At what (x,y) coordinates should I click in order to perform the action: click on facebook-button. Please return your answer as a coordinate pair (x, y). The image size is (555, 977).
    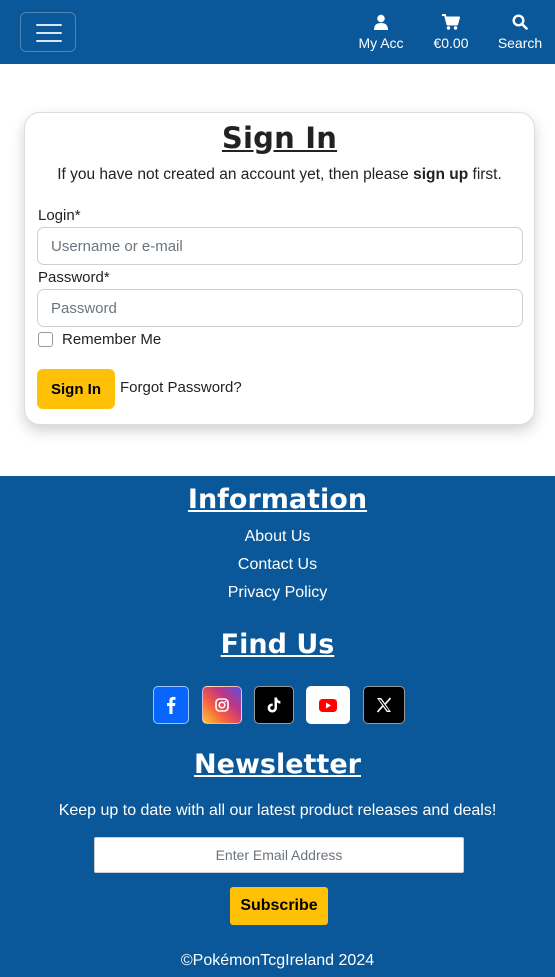
    Looking at the image, I should click on (171, 705).